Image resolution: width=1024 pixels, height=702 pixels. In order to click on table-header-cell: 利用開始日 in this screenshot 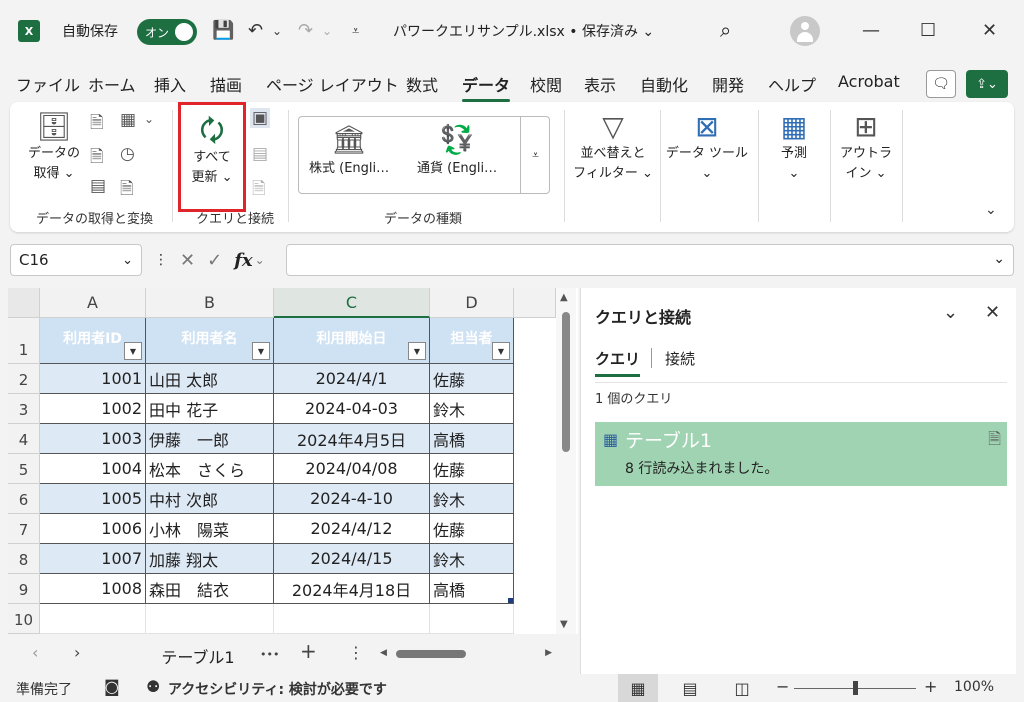, I will do `click(352, 341)`.